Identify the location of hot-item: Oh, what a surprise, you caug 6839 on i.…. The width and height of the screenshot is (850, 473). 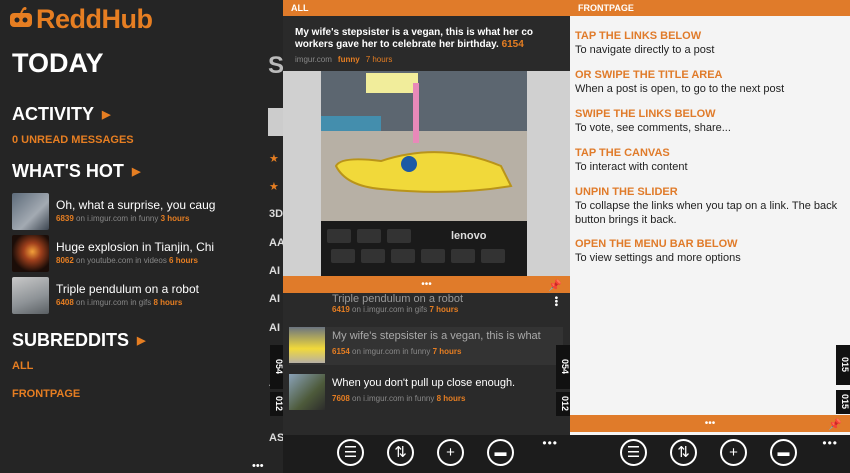
(144, 212).